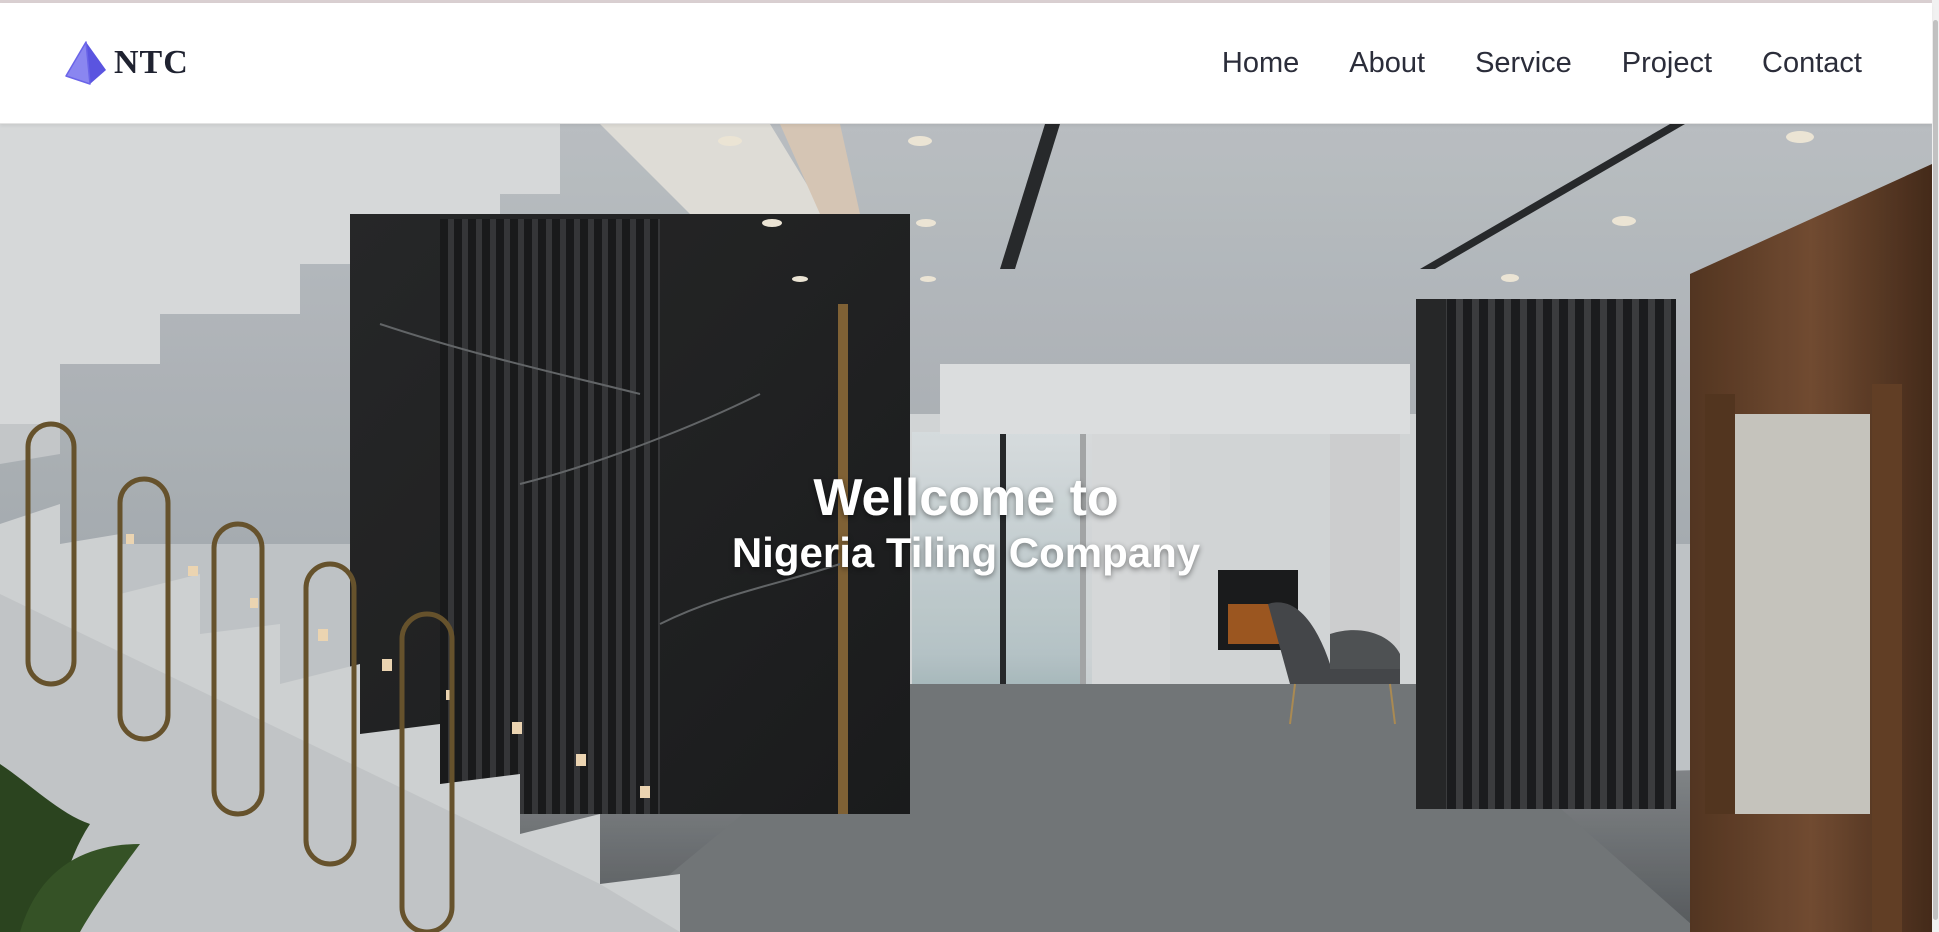 This screenshot has width=1939, height=932. I want to click on scrollbar-thumb, so click(1935, 470).